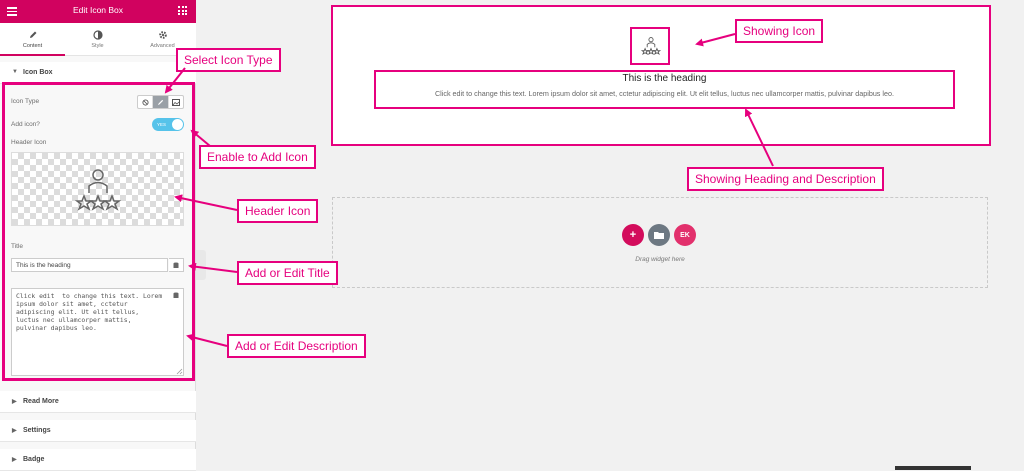  Describe the element at coordinates (97, 35) in the screenshot. I see `contrast-icon` at that location.